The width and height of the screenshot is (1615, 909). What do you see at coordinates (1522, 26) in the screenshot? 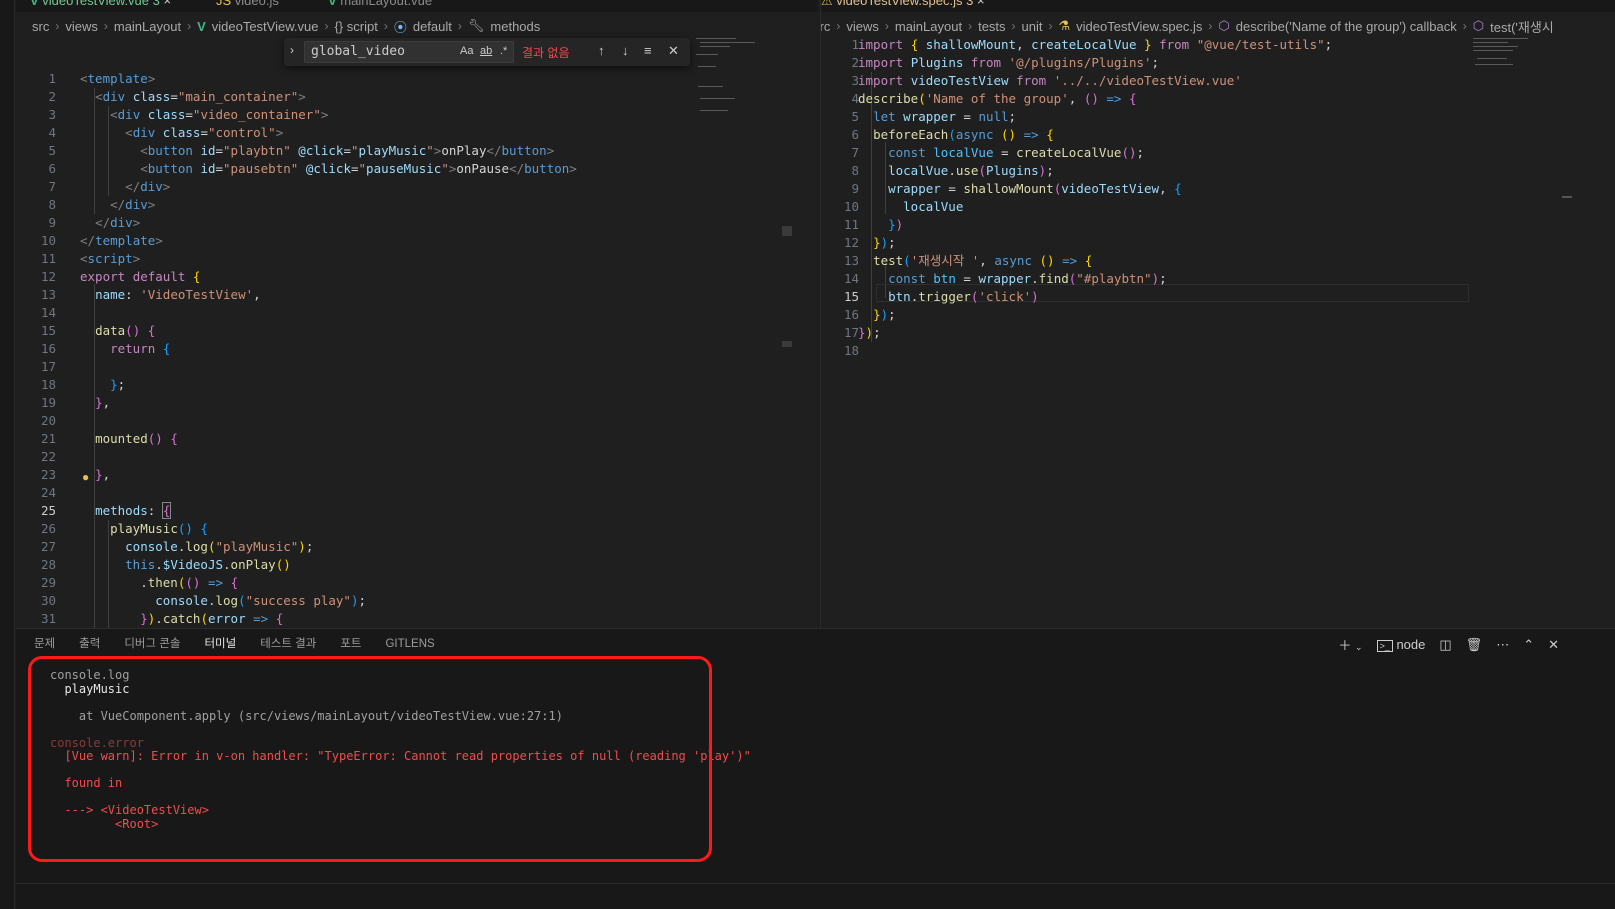
I see `breadcrumb-test: test('재생시` at bounding box center [1522, 26].